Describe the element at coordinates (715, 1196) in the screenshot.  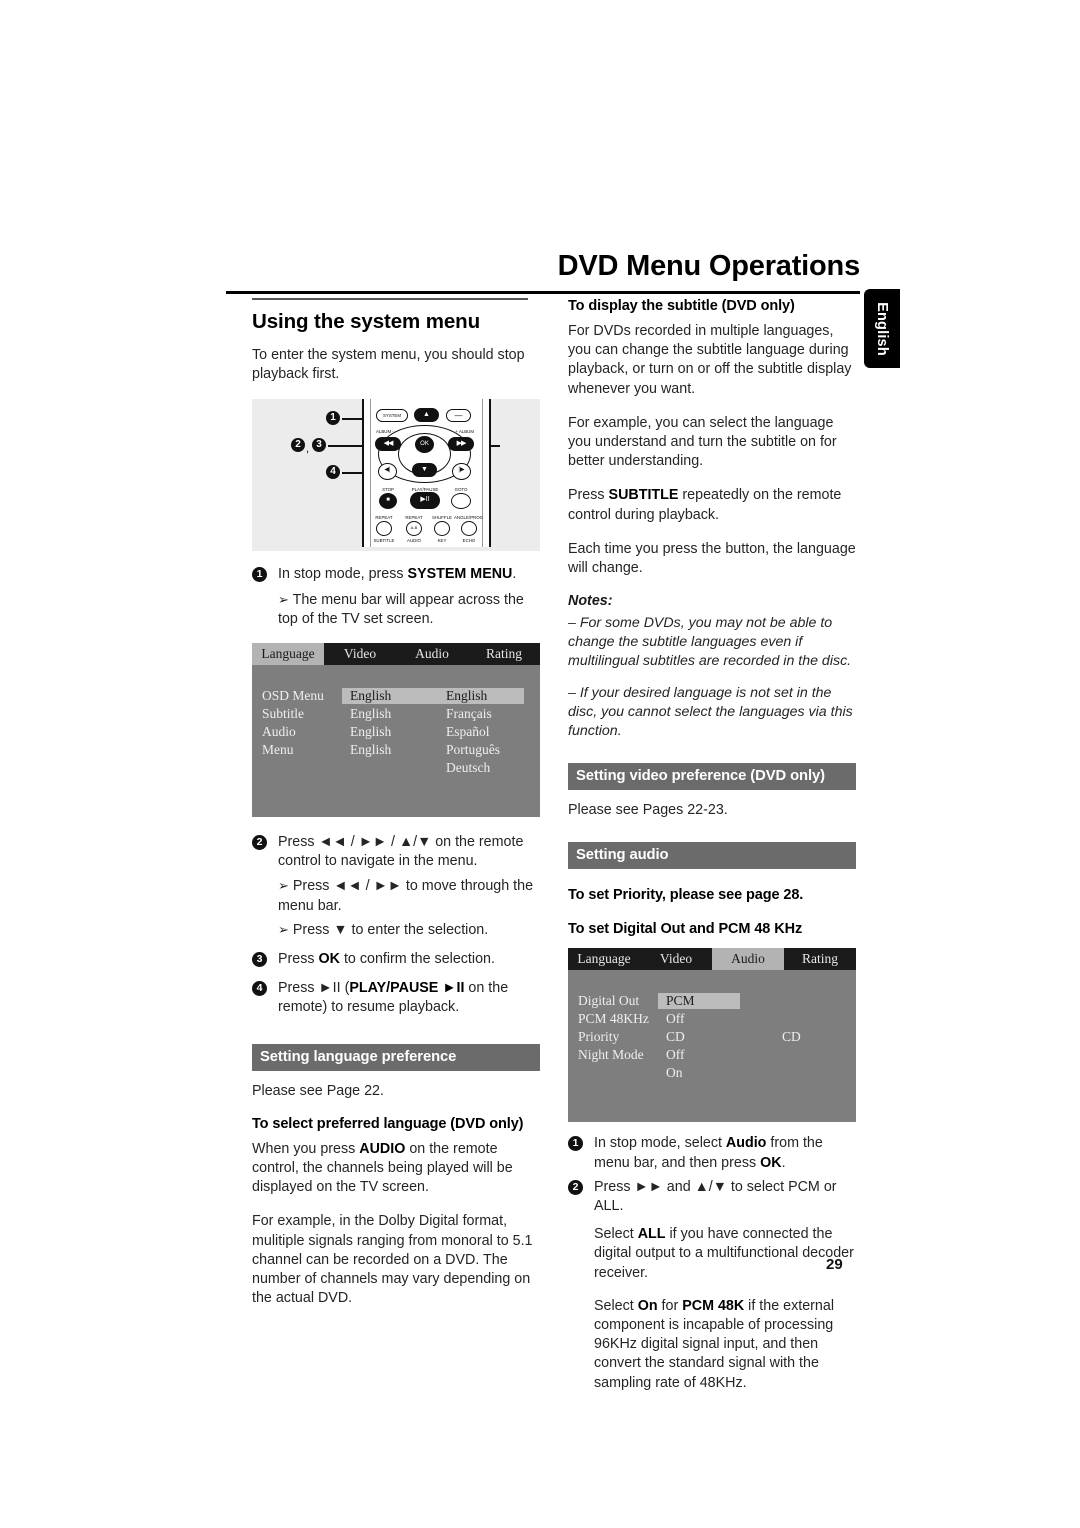
I see `as2-text: Press ►► and ▲/▼ to select PCM or ALL.` at that location.